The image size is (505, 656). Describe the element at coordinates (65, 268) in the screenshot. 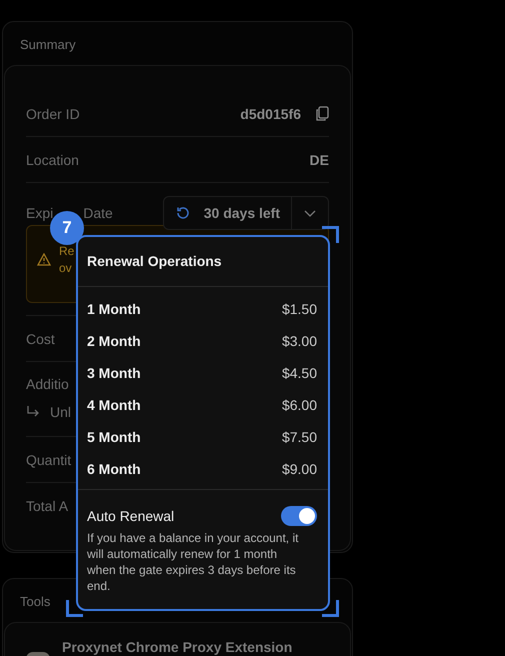

I see `warning-text: ov` at that location.